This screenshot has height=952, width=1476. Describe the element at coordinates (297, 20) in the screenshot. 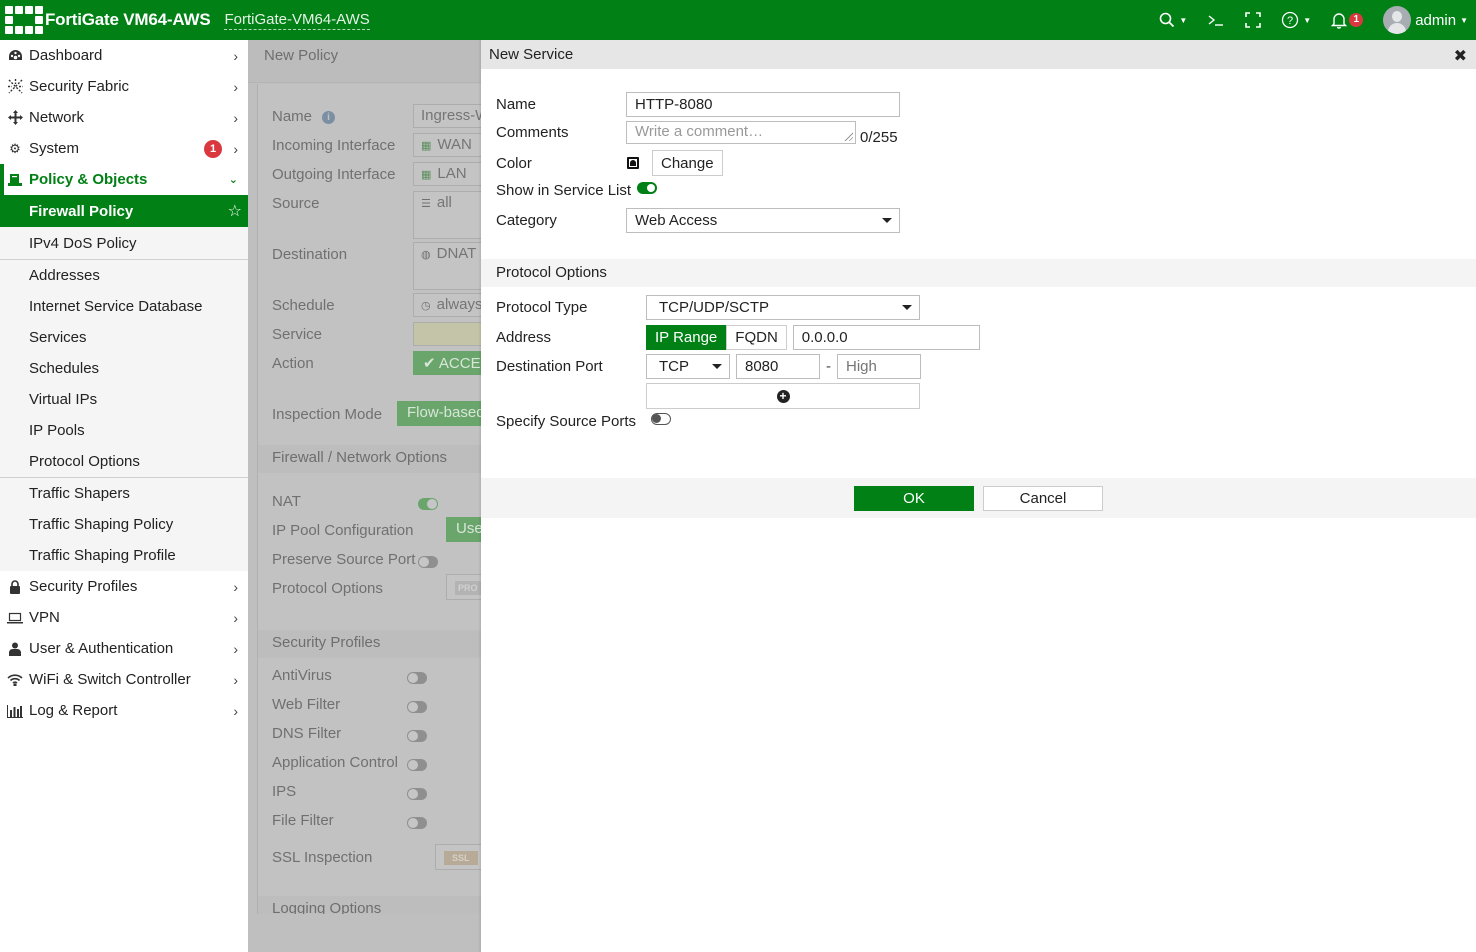

I see `hostname-link: FortiGate-VM64-AWS` at that location.